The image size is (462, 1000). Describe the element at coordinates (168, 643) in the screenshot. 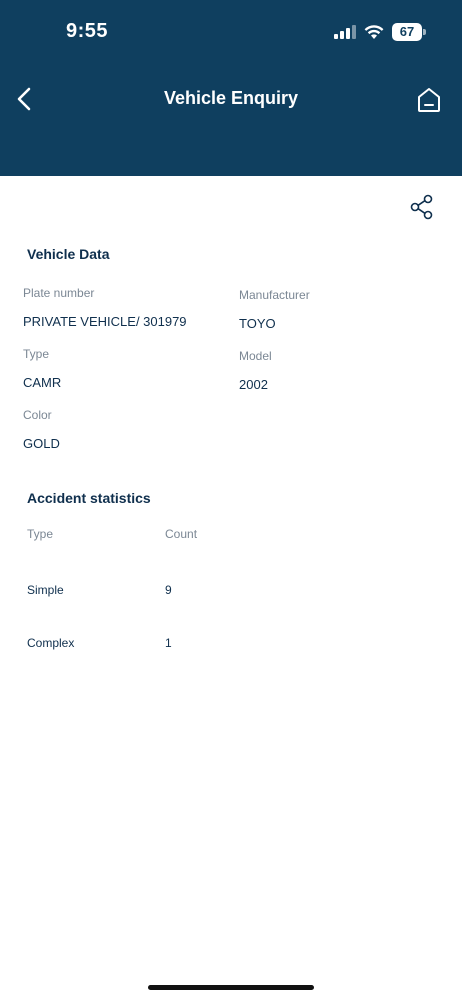

I see `row-count: 1` at that location.